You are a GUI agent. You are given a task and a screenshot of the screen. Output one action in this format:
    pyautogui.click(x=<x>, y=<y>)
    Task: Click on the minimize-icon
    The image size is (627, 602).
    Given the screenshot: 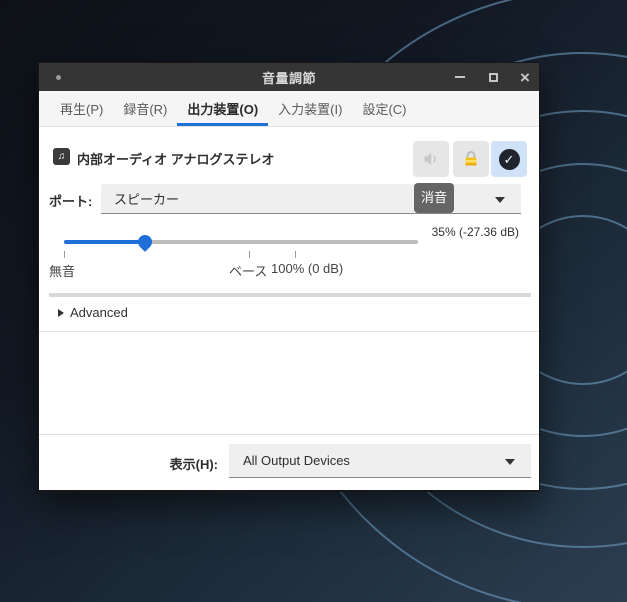 What is the action you would take?
    pyautogui.click(x=460, y=77)
    